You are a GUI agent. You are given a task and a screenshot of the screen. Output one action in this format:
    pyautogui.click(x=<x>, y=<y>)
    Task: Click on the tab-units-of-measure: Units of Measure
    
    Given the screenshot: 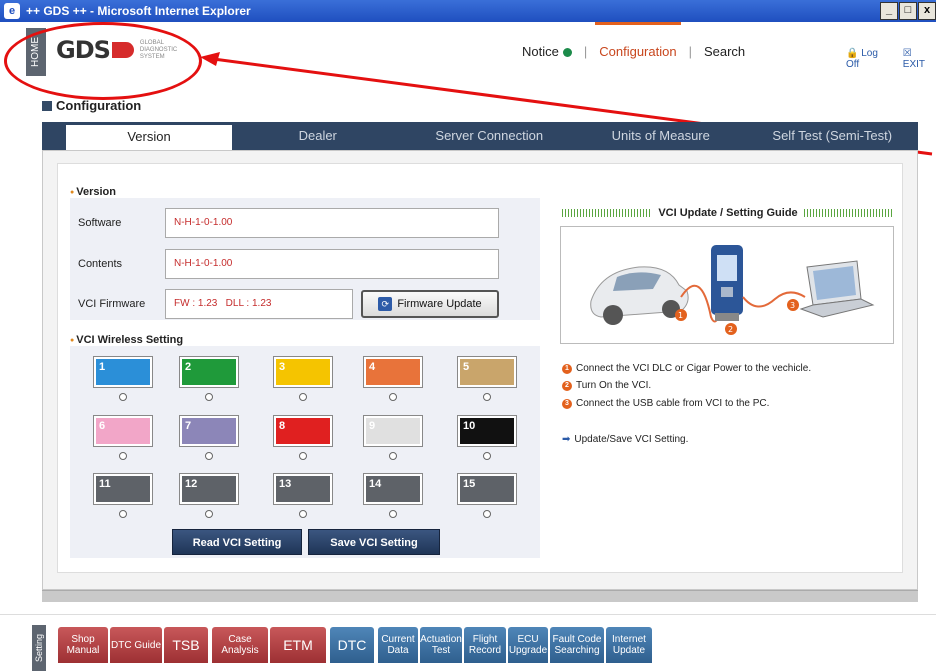 What is the action you would take?
    pyautogui.click(x=661, y=136)
    